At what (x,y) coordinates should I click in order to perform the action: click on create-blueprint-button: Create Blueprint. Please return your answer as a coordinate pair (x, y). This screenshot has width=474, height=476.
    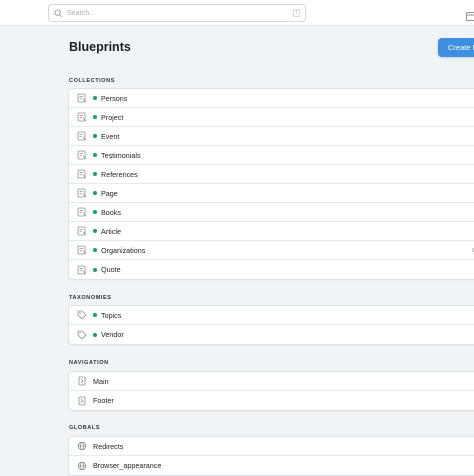
    Looking at the image, I should click on (456, 47).